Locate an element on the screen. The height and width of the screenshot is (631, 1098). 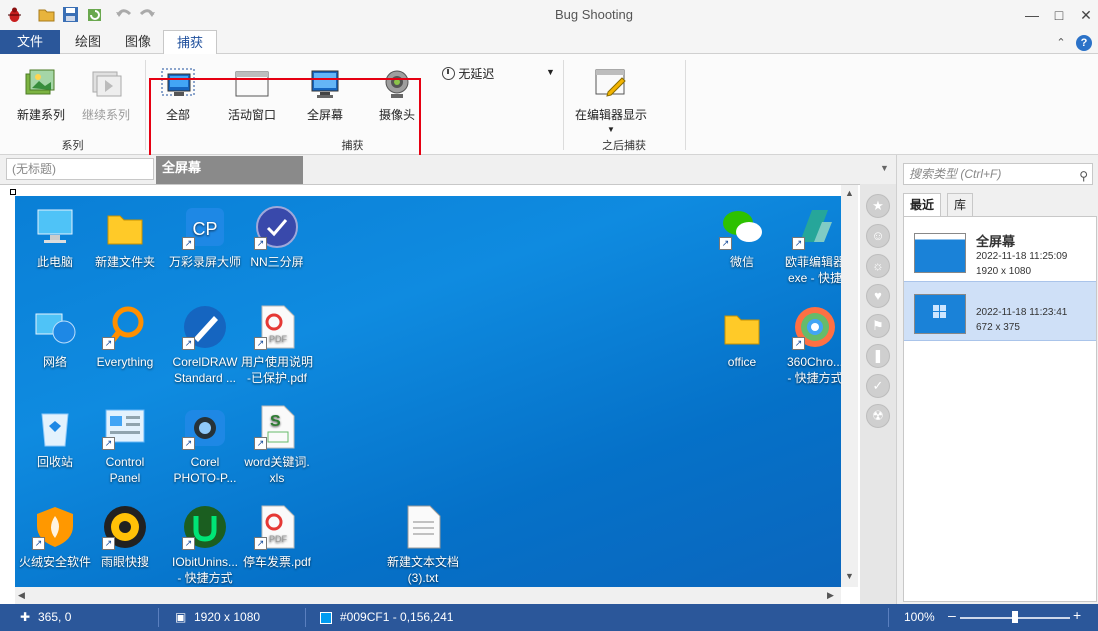
flag-icon: ⚑ is located at coordinates (878, 326).